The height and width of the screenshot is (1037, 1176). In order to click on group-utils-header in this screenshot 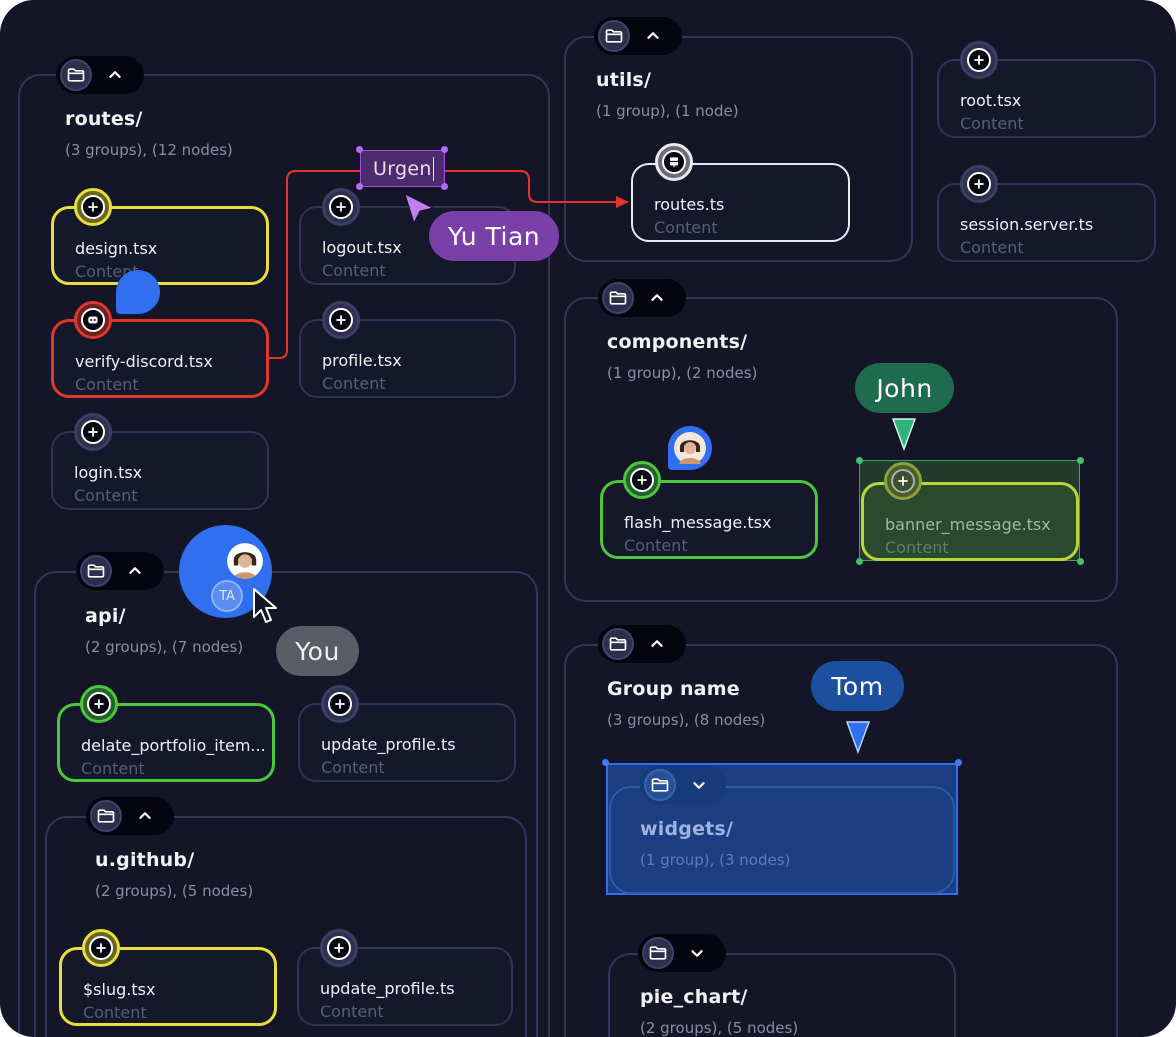, I will do `click(638, 36)`.